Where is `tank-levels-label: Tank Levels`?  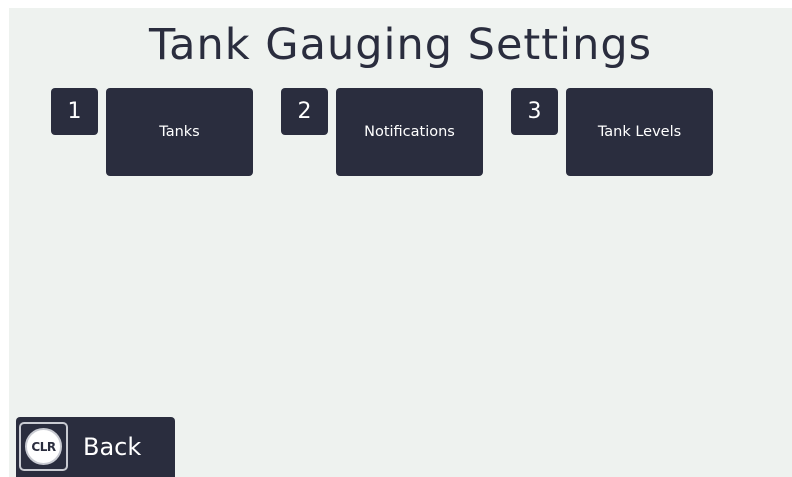
tank-levels-label: Tank Levels is located at coordinates (639, 132).